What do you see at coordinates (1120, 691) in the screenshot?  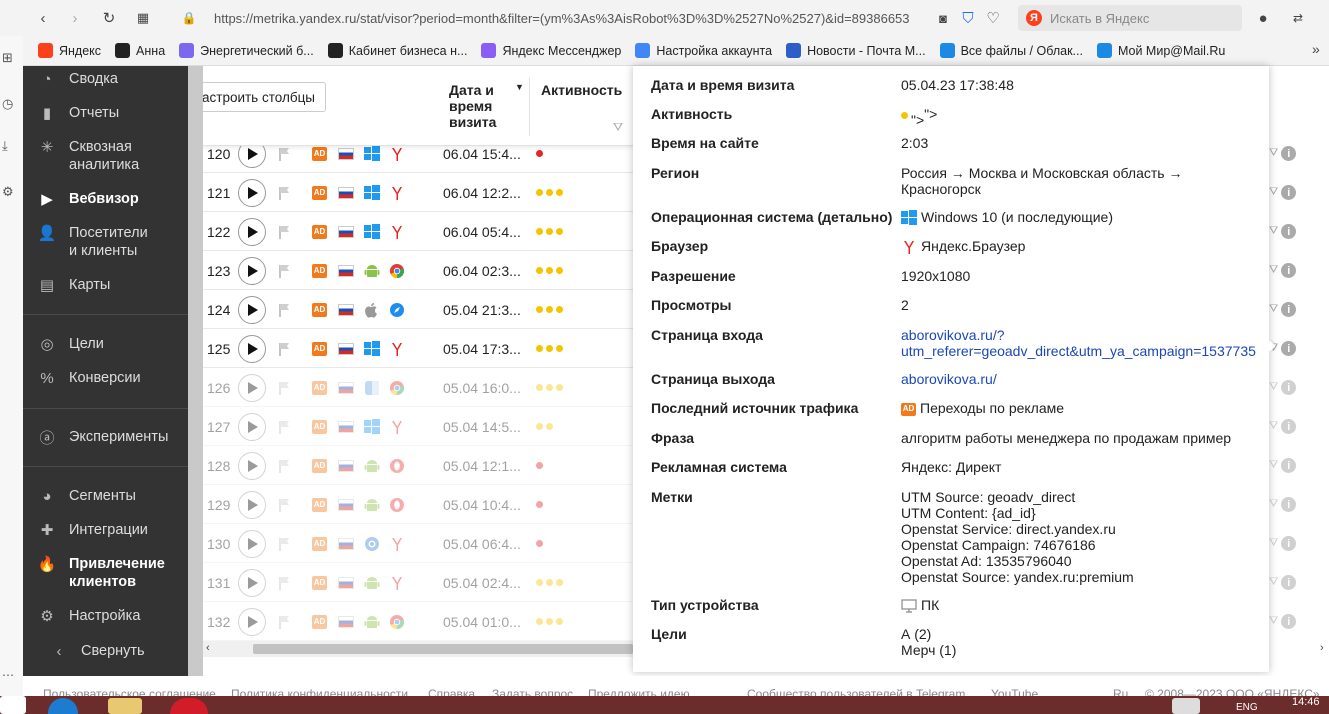 I see `footer-link: Ru` at bounding box center [1120, 691].